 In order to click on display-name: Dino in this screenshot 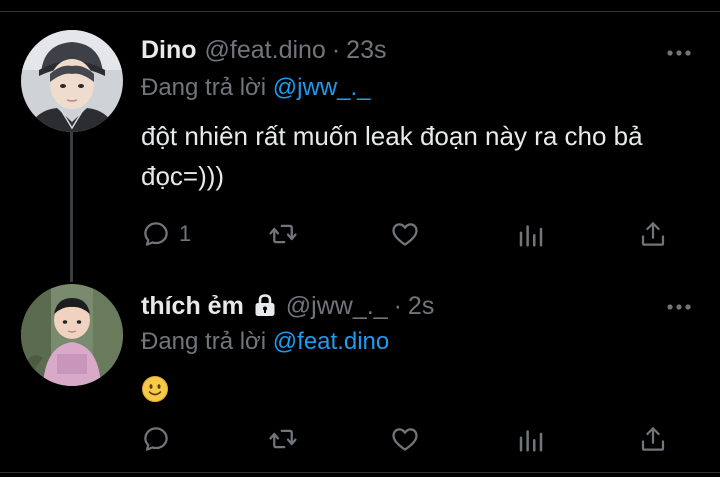, I will do `click(169, 50)`.